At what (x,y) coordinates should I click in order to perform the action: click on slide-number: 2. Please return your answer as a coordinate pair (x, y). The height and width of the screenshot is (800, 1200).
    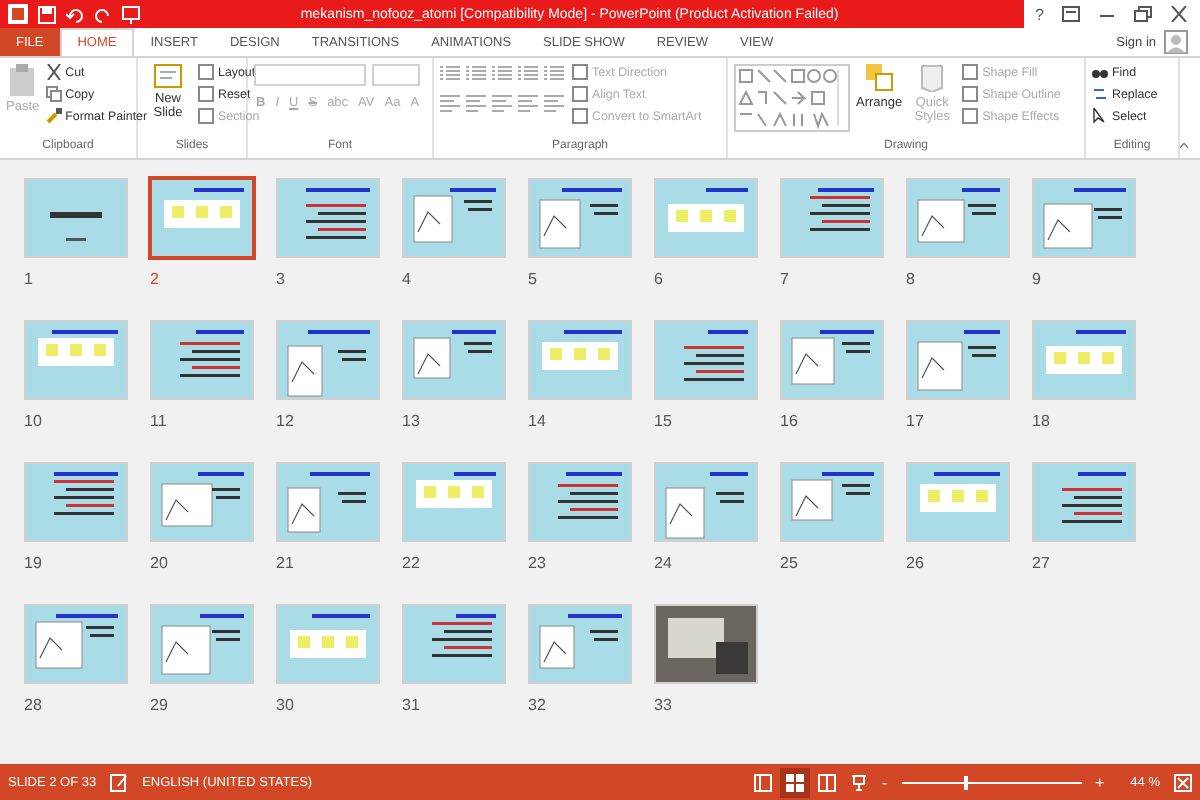
    Looking at the image, I should click on (154, 279).